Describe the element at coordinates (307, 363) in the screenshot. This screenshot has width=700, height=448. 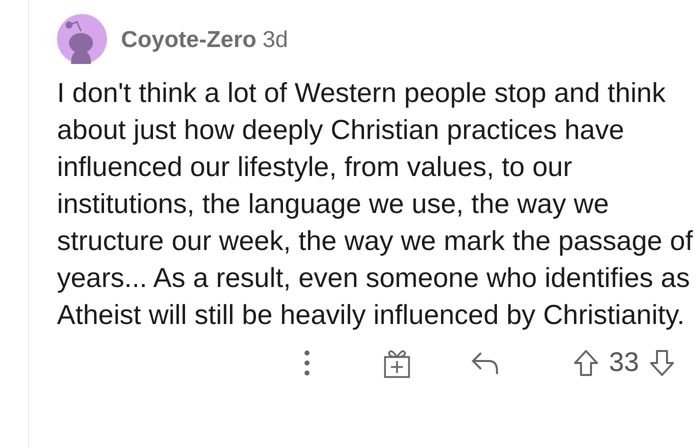
I see `more-options-icon` at that location.